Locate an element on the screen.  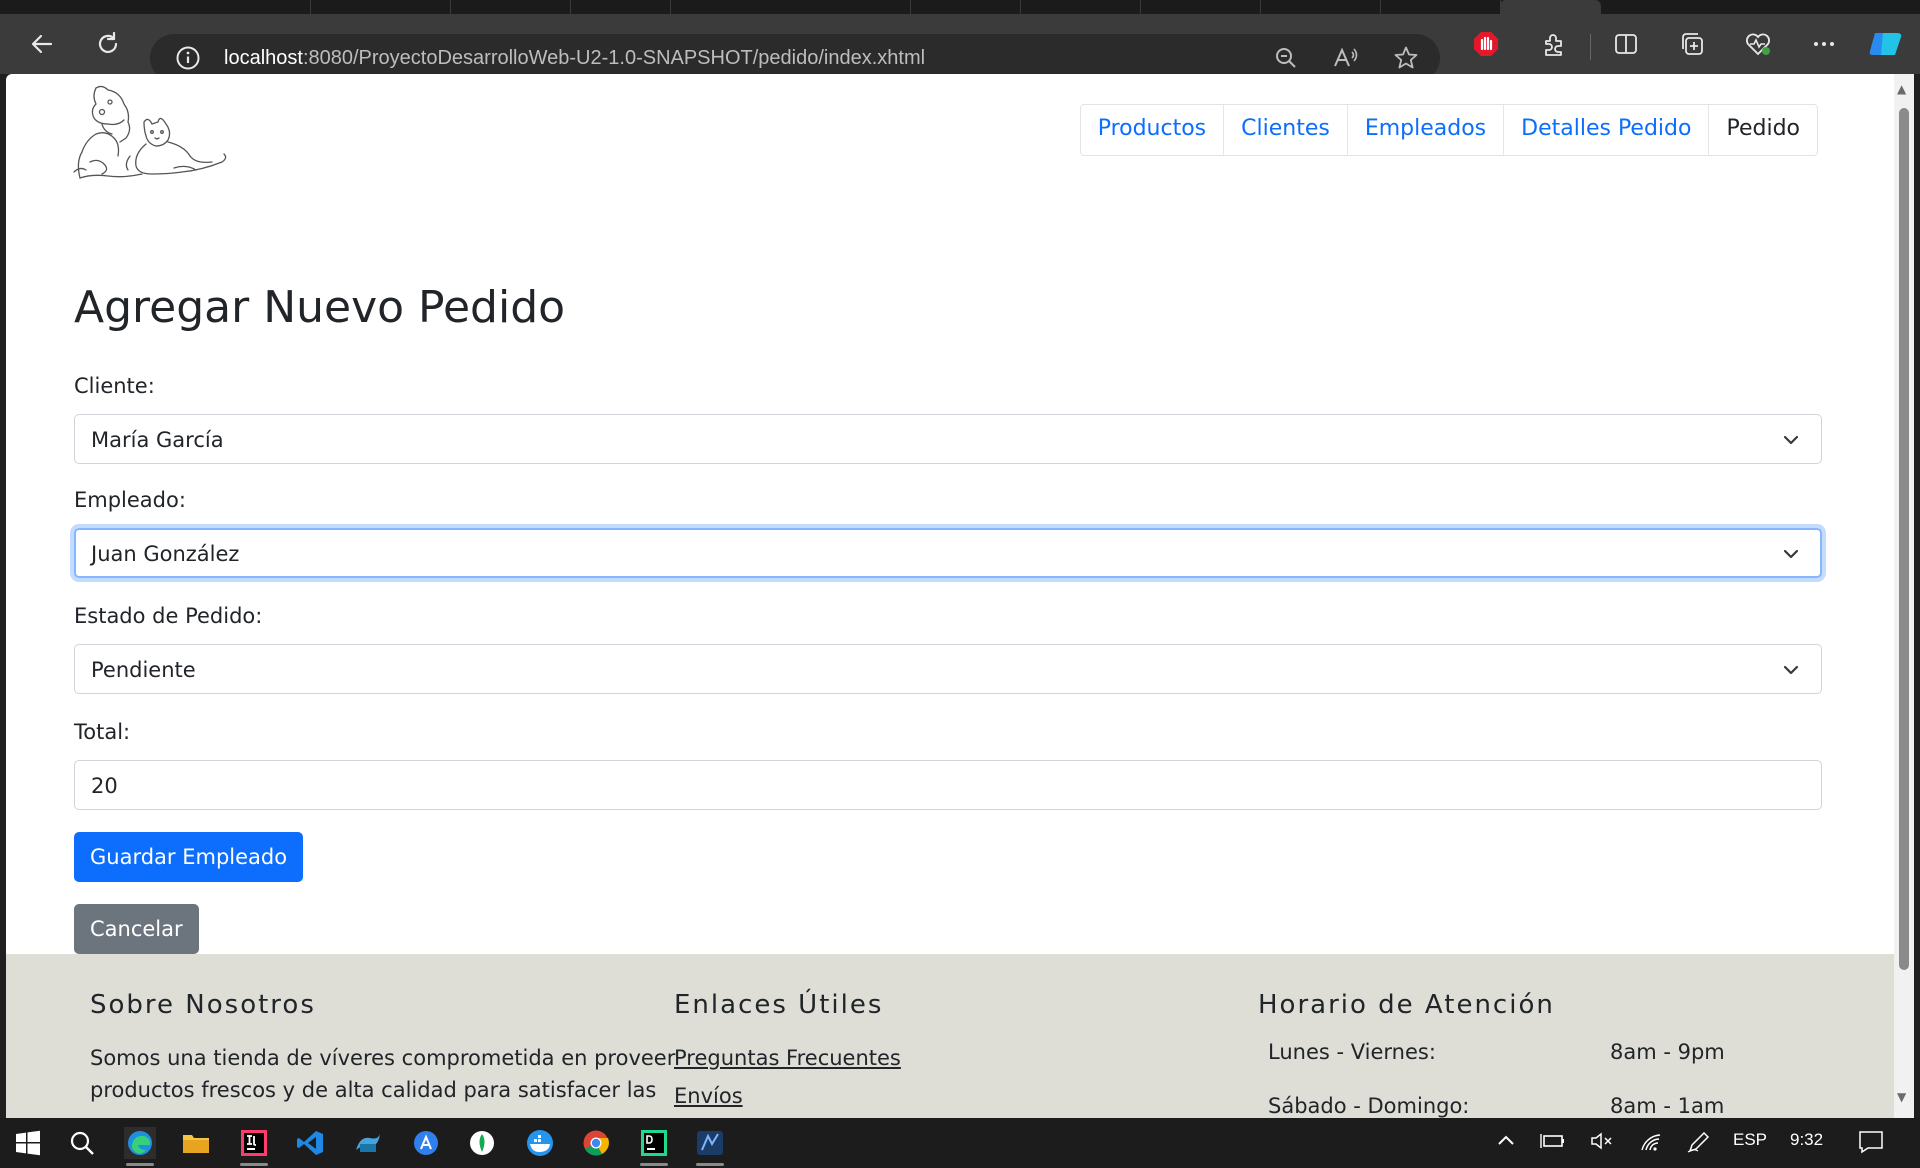
footer-link-envios: Envíos is located at coordinates (708, 1096).